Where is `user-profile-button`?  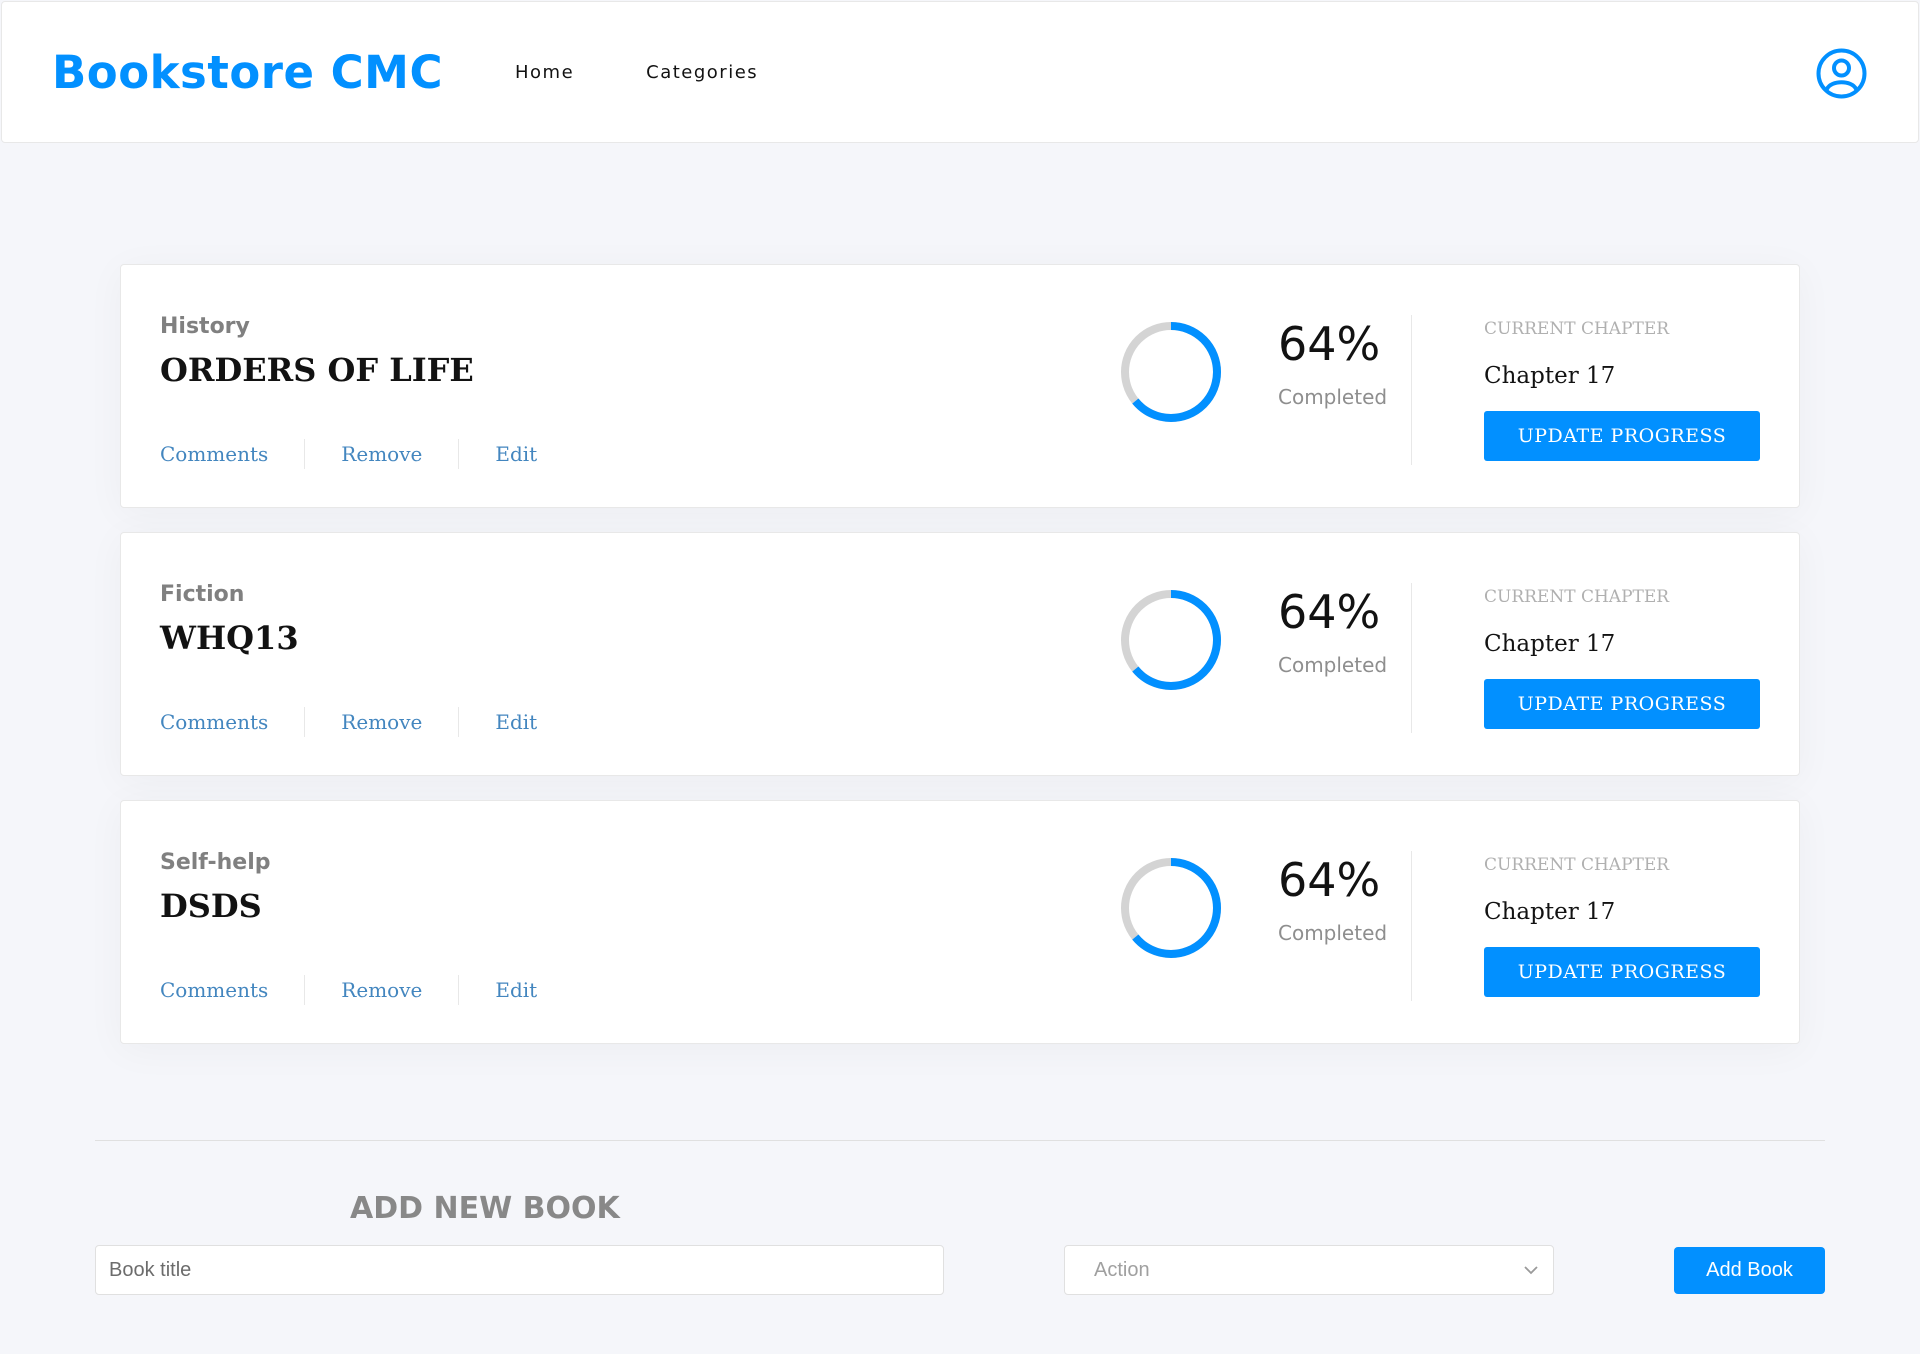 user-profile-button is located at coordinates (1841, 73).